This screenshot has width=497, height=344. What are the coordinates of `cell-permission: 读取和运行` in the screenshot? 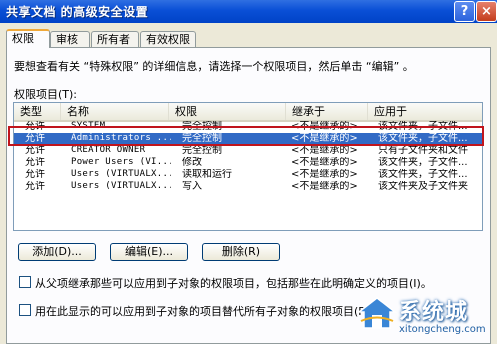 It's located at (207, 174).